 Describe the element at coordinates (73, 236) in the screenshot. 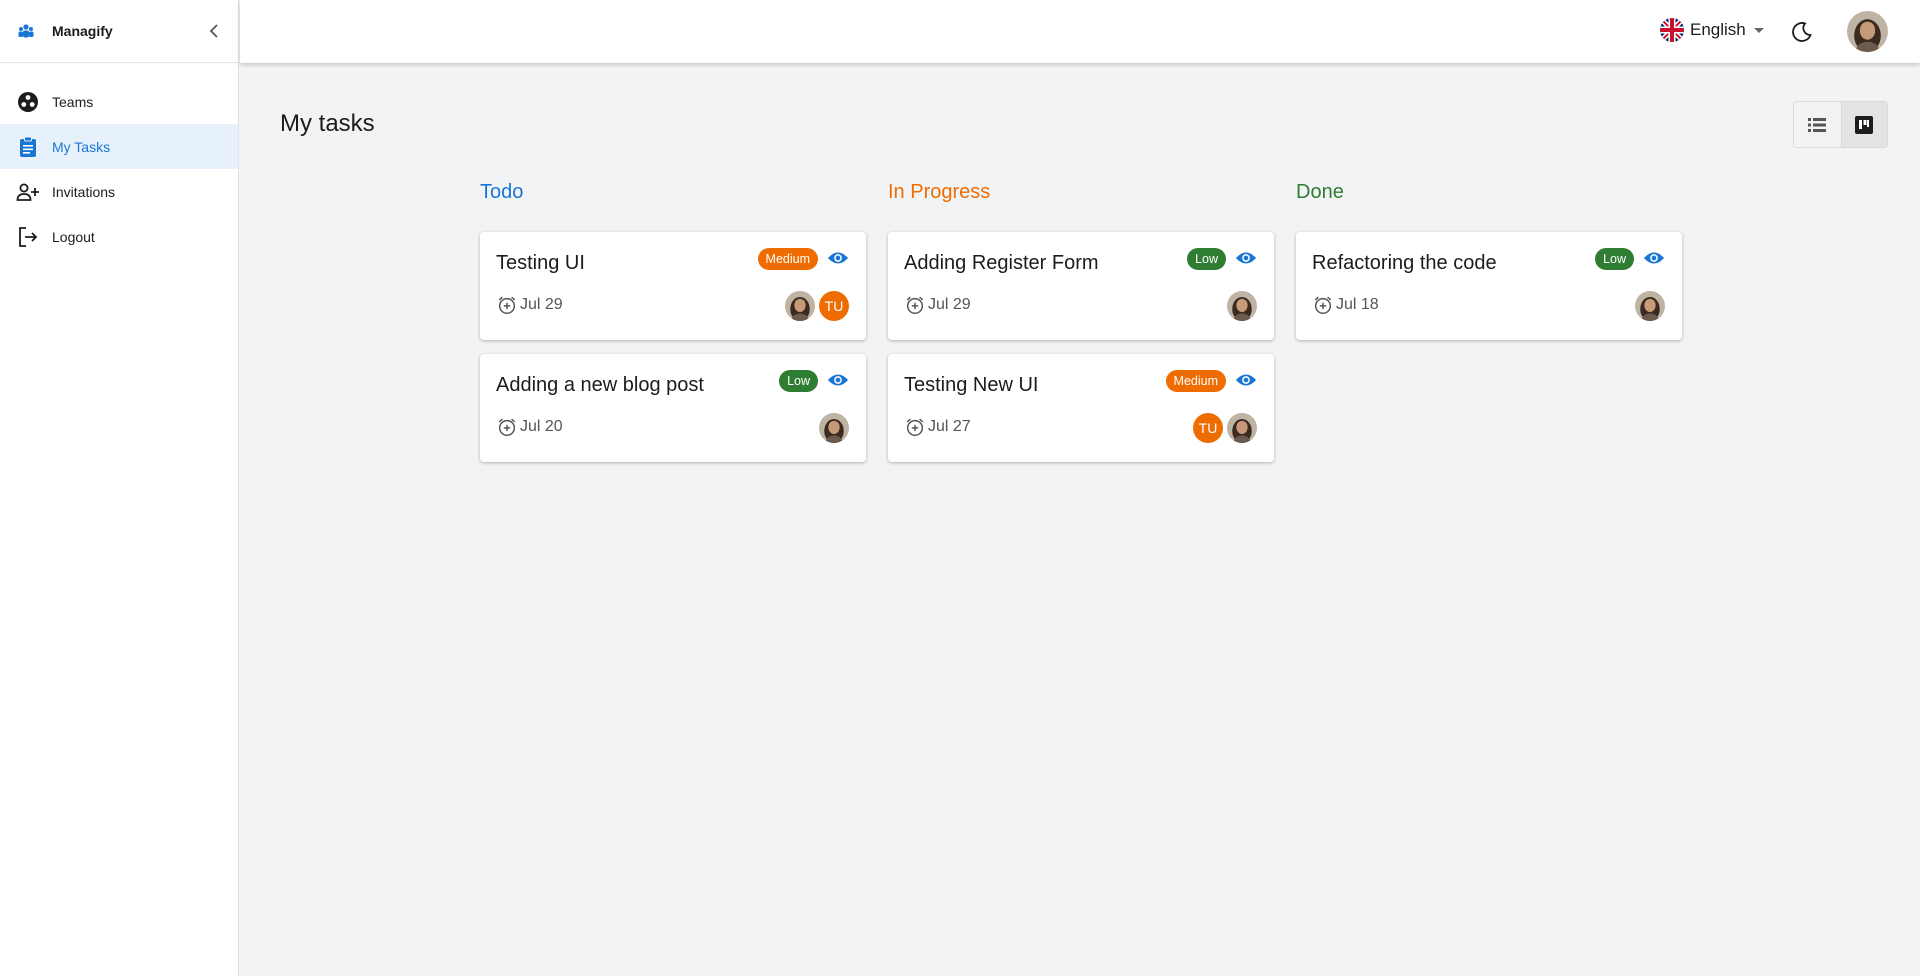

I see `sidebar-item-label: Logout` at that location.